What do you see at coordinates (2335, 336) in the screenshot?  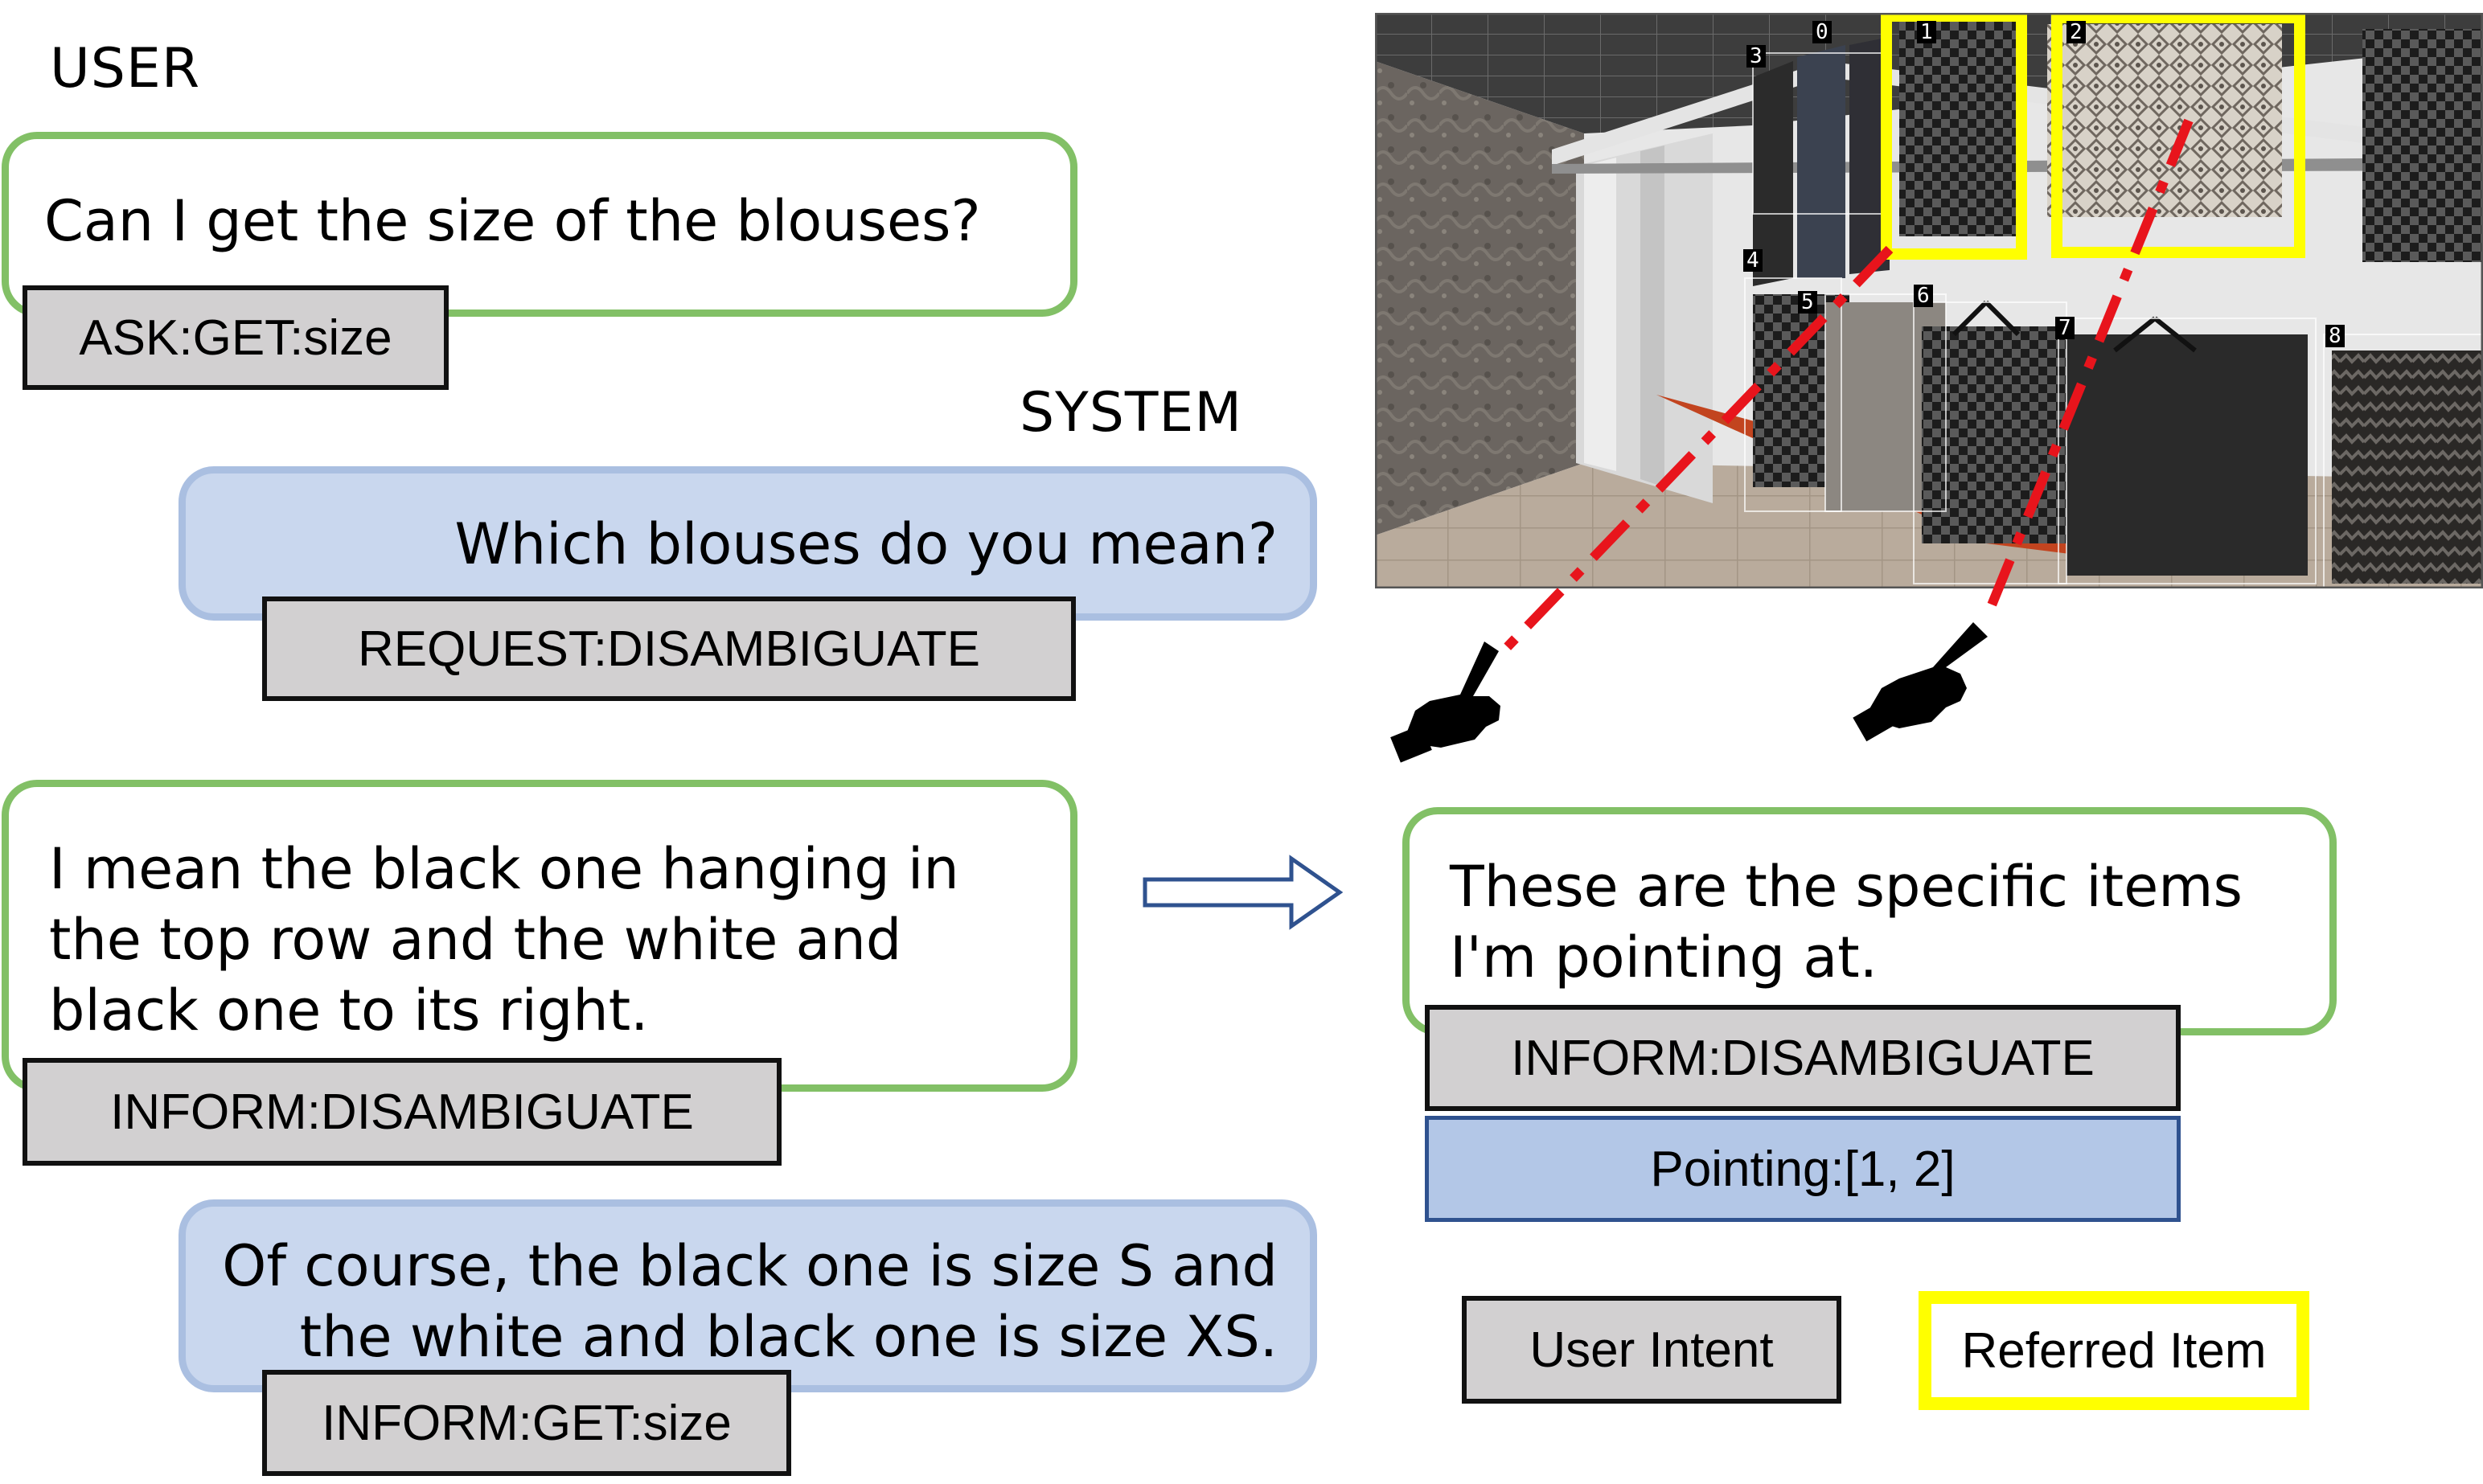 I see `item-id-label: 8` at bounding box center [2335, 336].